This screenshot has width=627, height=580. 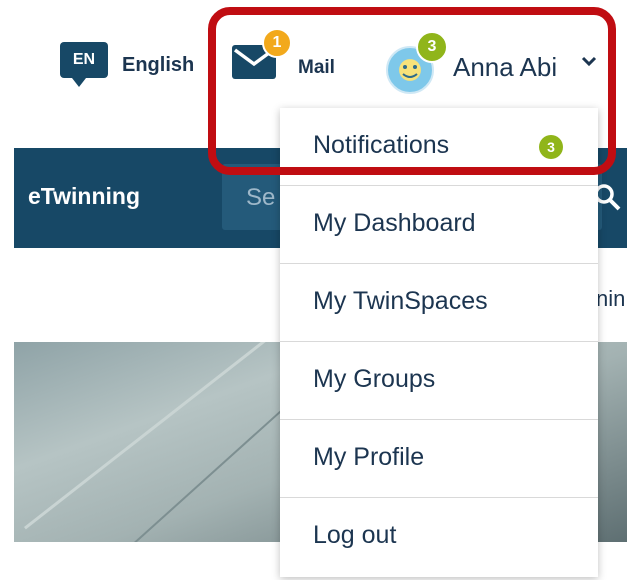 What do you see at coordinates (439, 459) in the screenshot?
I see `menu-item-my-profile: My Profile` at bounding box center [439, 459].